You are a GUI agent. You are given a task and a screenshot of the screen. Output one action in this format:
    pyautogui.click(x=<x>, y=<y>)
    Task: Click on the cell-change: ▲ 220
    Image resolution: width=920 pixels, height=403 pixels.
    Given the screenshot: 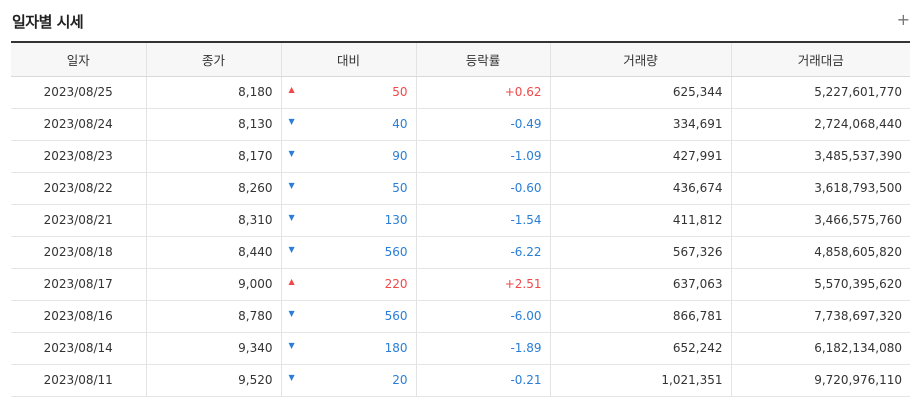 What is the action you would take?
    pyautogui.click(x=348, y=284)
    